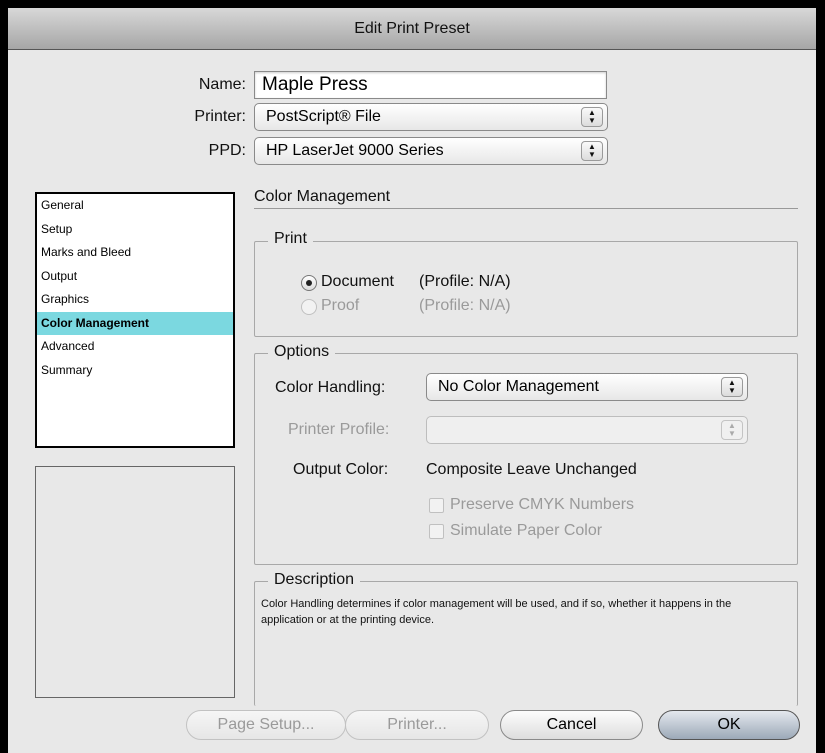 The width and height of the screenshot is (825, 753). I want to click on title-bar: Edit Print Preset, so click(412, 29).